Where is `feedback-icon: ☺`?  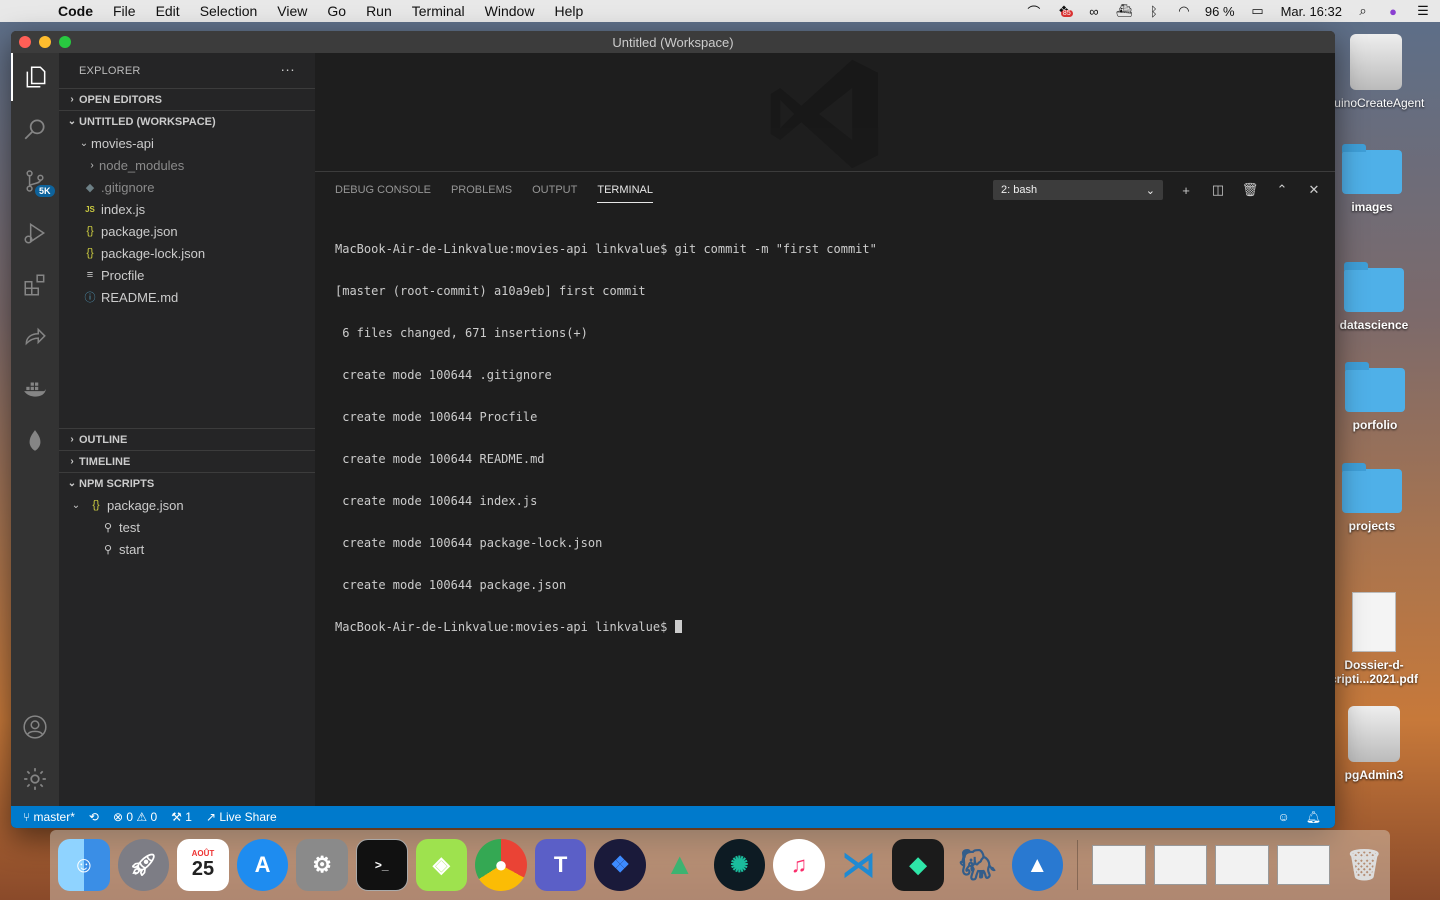
feedback-icon: ☺ is located at coordinates (1284, 817).